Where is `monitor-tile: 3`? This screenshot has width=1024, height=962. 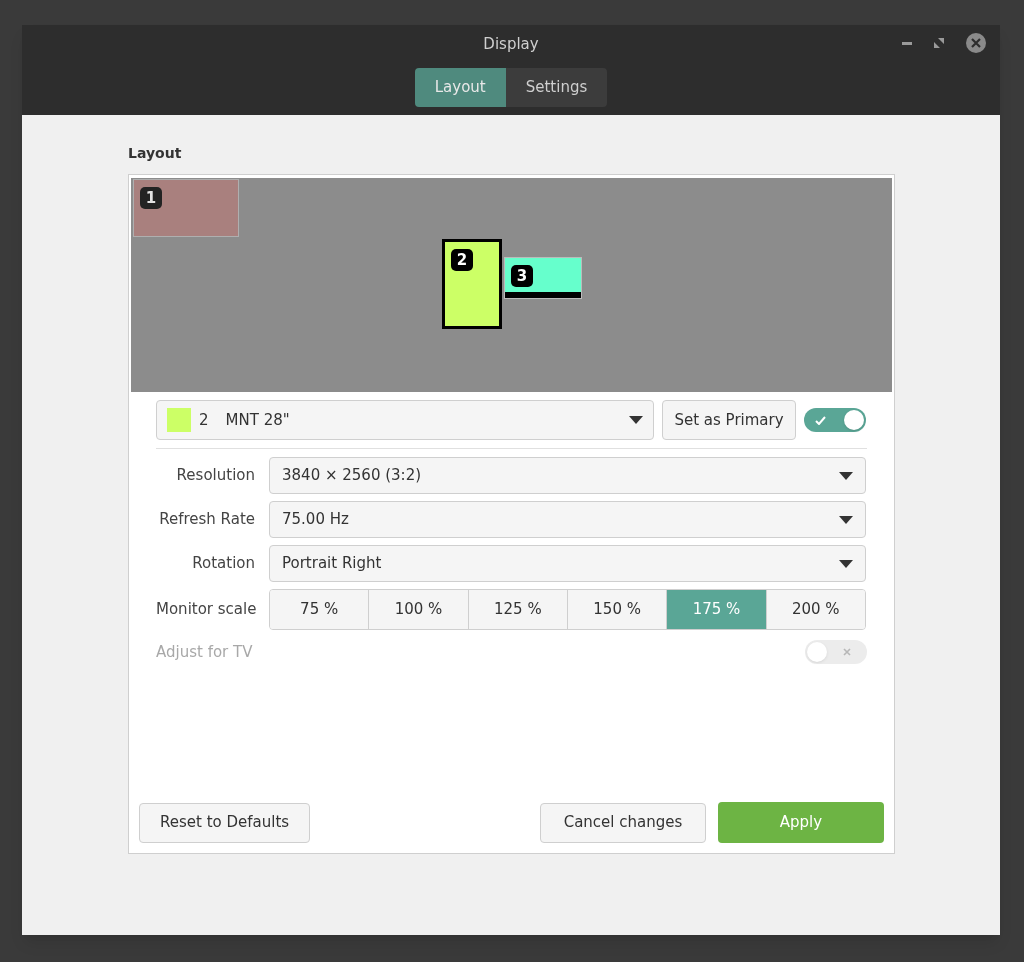 monitor-tile: 3 is located at coordinates (543, 278).